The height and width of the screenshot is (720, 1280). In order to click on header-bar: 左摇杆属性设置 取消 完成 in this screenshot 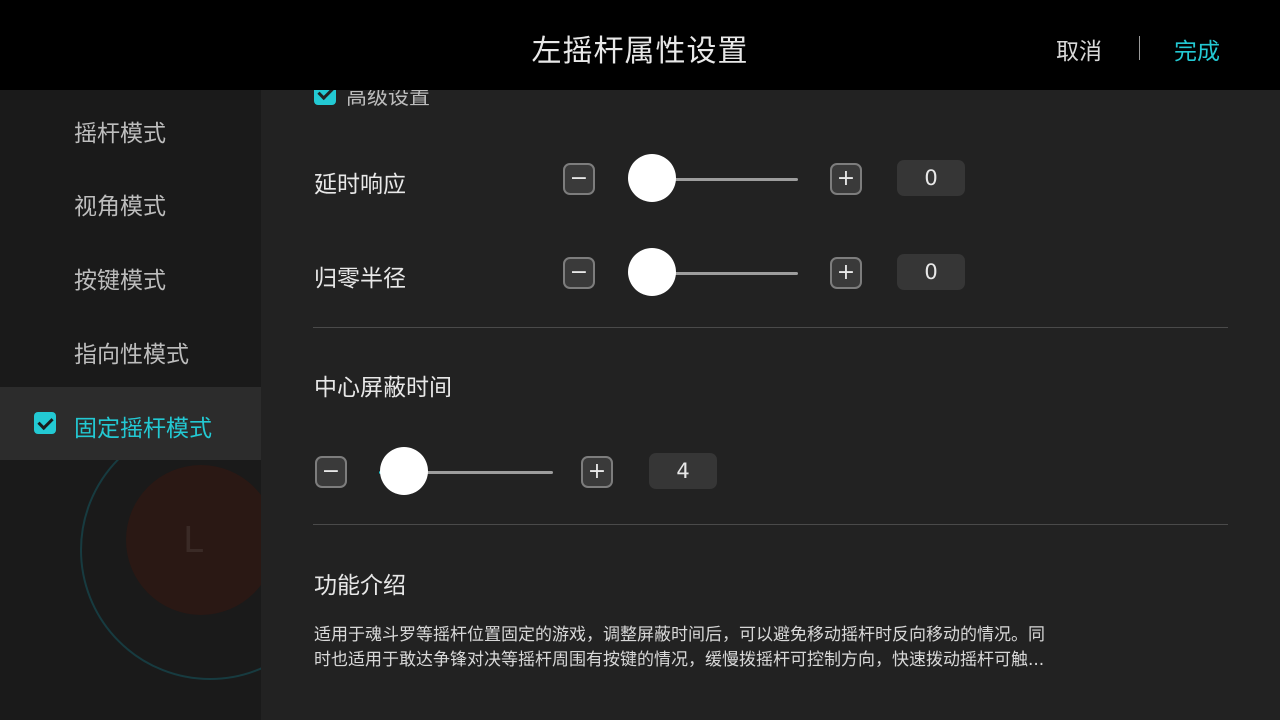, I will do `click(640, 45)`.